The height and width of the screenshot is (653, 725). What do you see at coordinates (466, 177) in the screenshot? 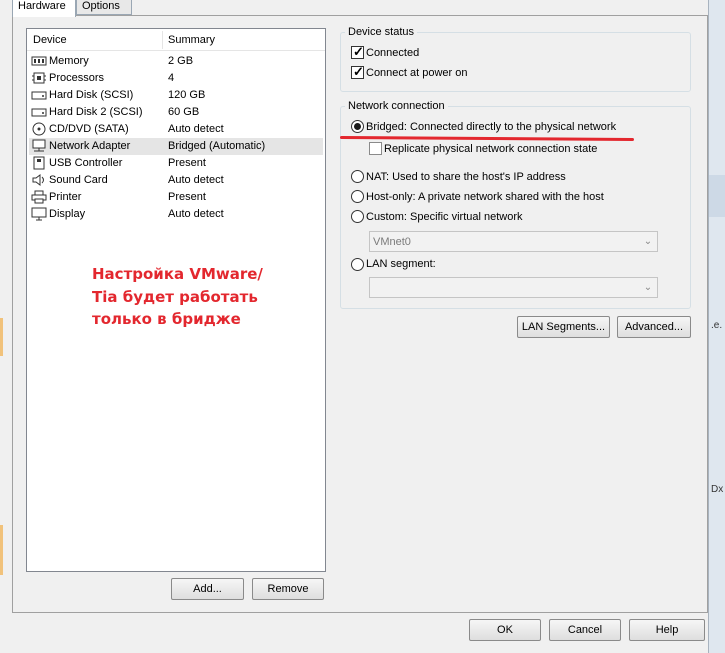
I see `nat-label: NAT: Used to share the host's IP address` at bounding box center [466, 177].